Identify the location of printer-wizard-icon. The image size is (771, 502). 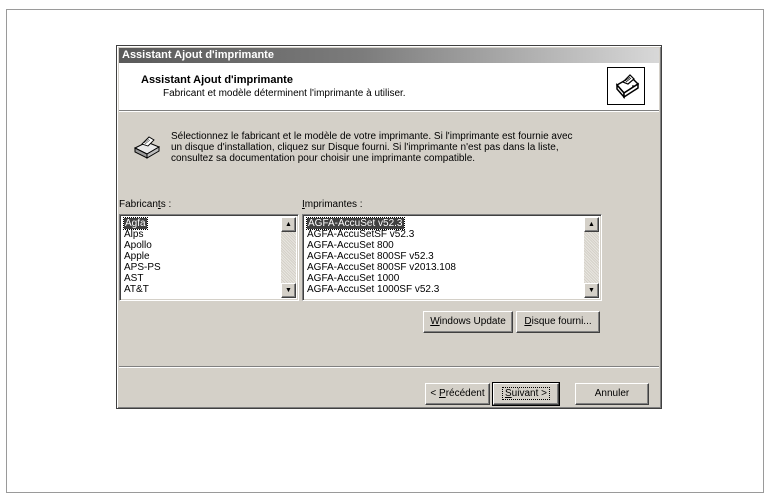
(626, 86).